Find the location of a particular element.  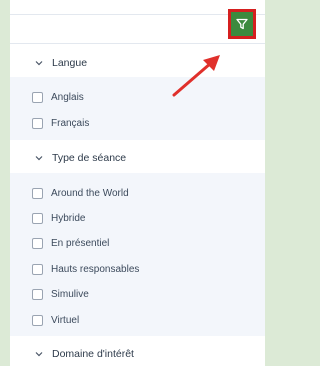

checkbox-option: Hybride is located at coordinates (58, 218).